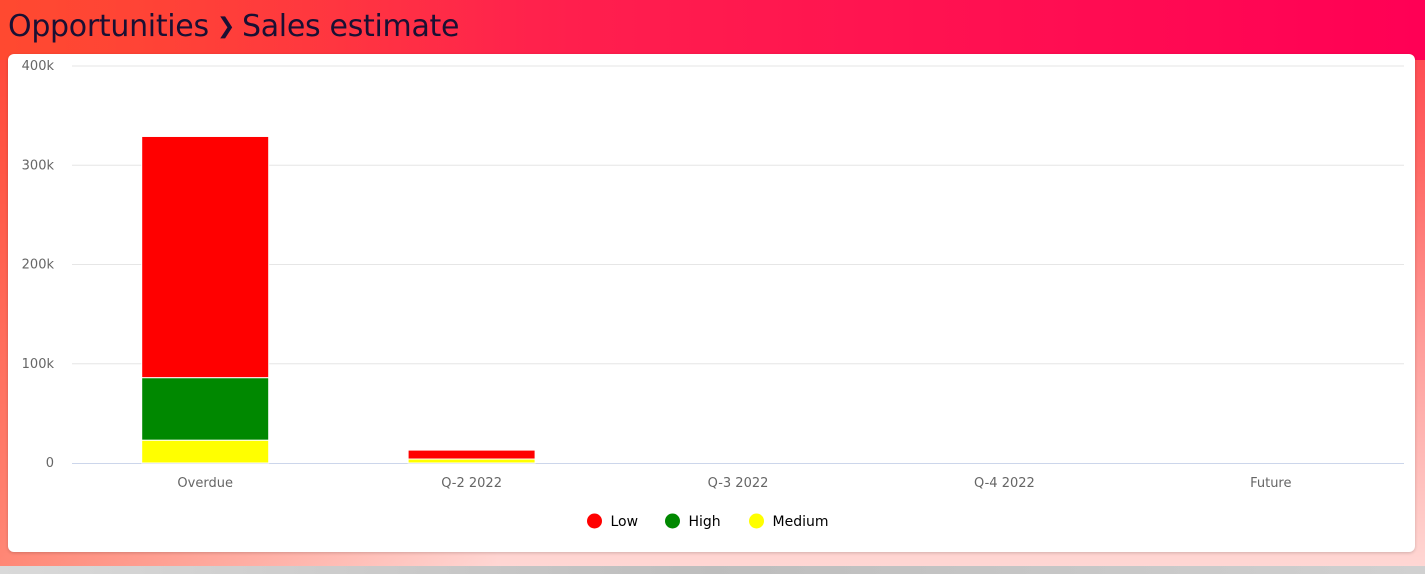  I want to click on breadcrumb-chevron-icon: ❯, so click(225, 26).